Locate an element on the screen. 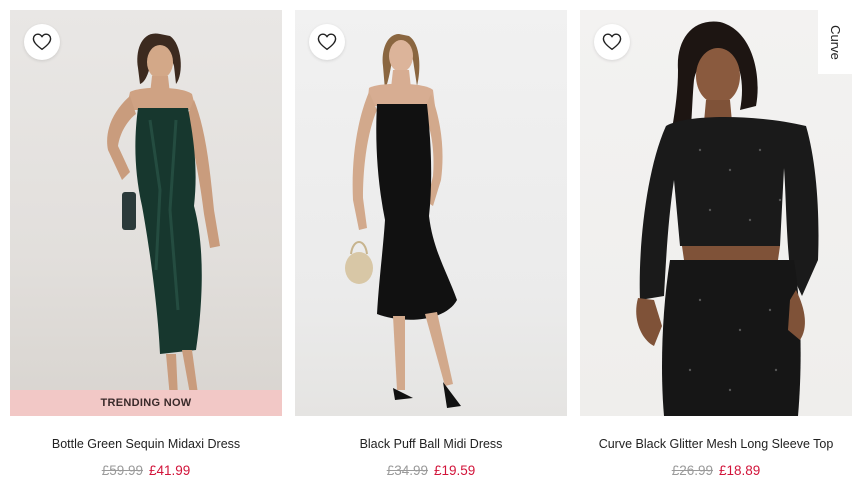 Image resolution: width=865 pixels, height=489 pixels. original-price: £59.99 is located at coordinates (122, 470).